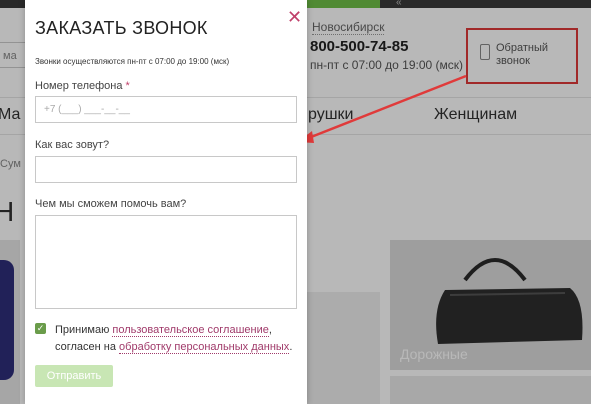 The image size is (591, 404). I want to click on name-input, so click(166, 169).